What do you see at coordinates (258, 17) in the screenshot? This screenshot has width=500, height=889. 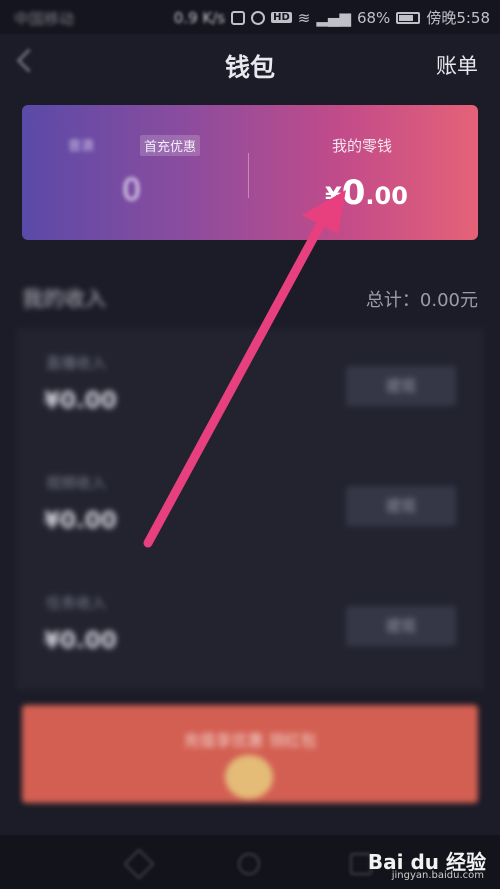 I see `alarm-icon` at bounding box center [258, 17].